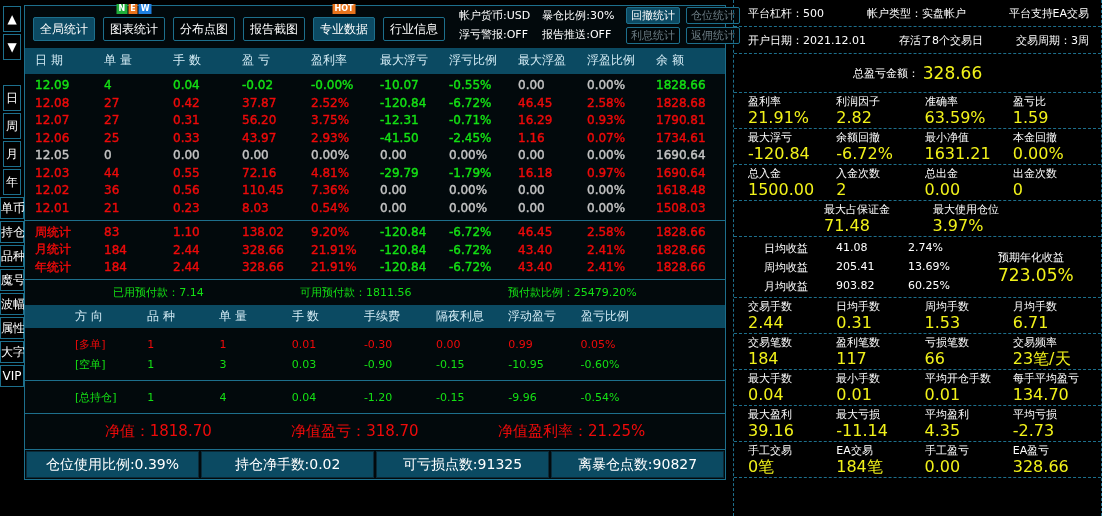 Image resolution: width=1102 pixels, height=516 pixels. I want to click on table-cell: 0.93%, so click(606, 120).